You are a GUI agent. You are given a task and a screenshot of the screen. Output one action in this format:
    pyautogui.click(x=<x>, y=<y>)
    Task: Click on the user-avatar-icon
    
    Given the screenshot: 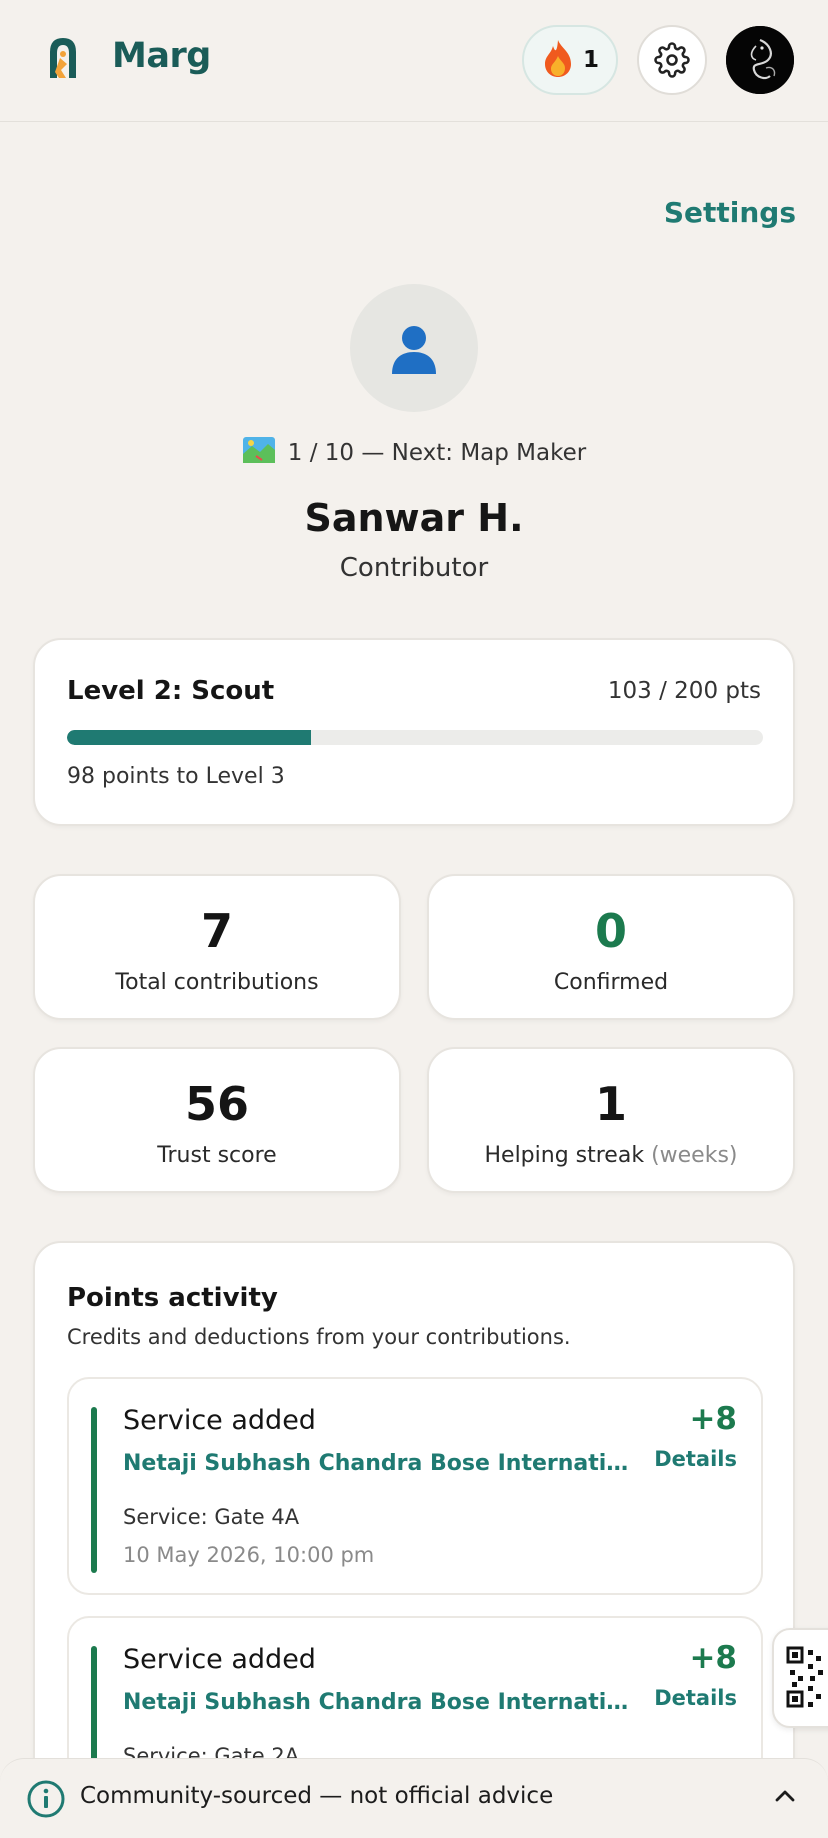 What is the action you would take?
    pyautogui.click(x=760, y=60)
    